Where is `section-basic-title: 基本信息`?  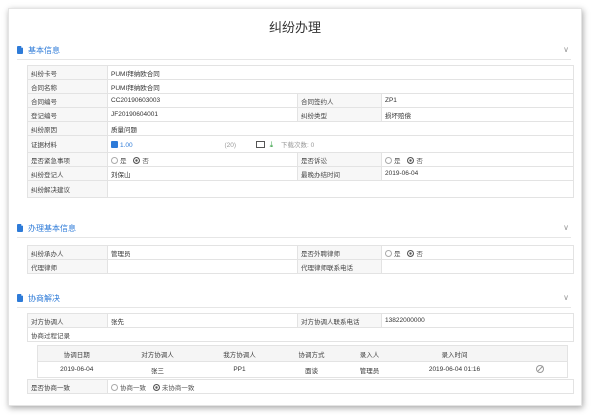
section-basic-title: 基本信息 is located at coordinates (44, 50).